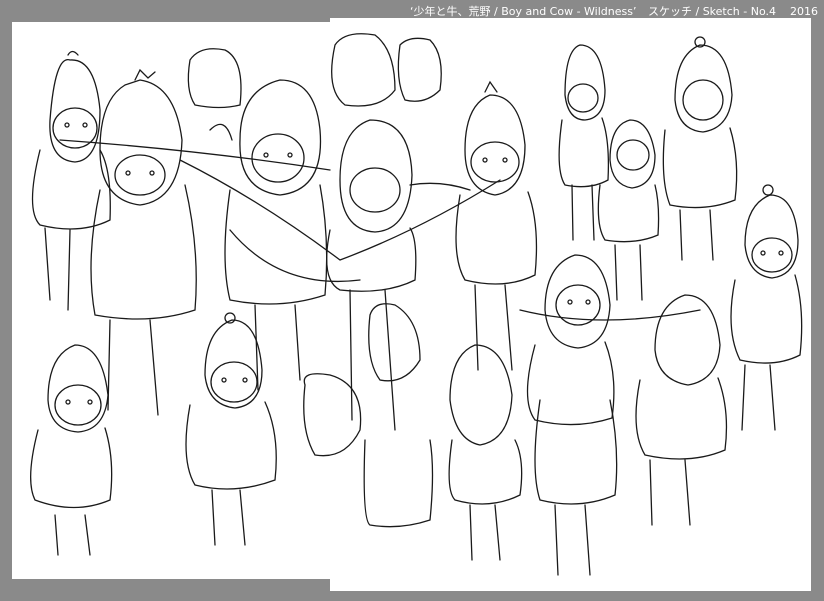 The image size is (824, 601). Describe the element at coordinates (804, 11) in the screenshot. I see `artwork-year: 2016` at that location.